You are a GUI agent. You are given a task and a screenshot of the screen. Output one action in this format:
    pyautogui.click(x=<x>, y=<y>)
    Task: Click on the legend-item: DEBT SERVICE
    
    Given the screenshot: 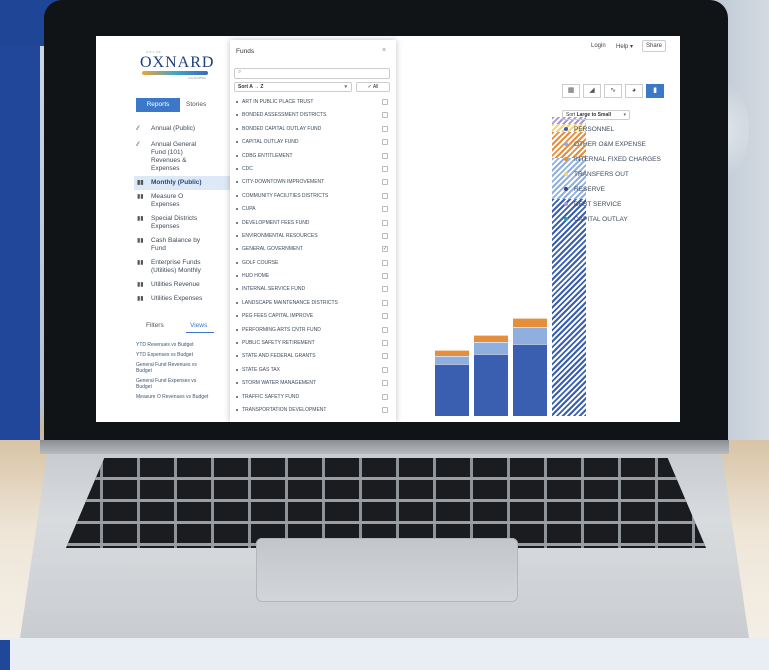 What is the action you would take?
    pyautogui.click(x=621, y=208)
    